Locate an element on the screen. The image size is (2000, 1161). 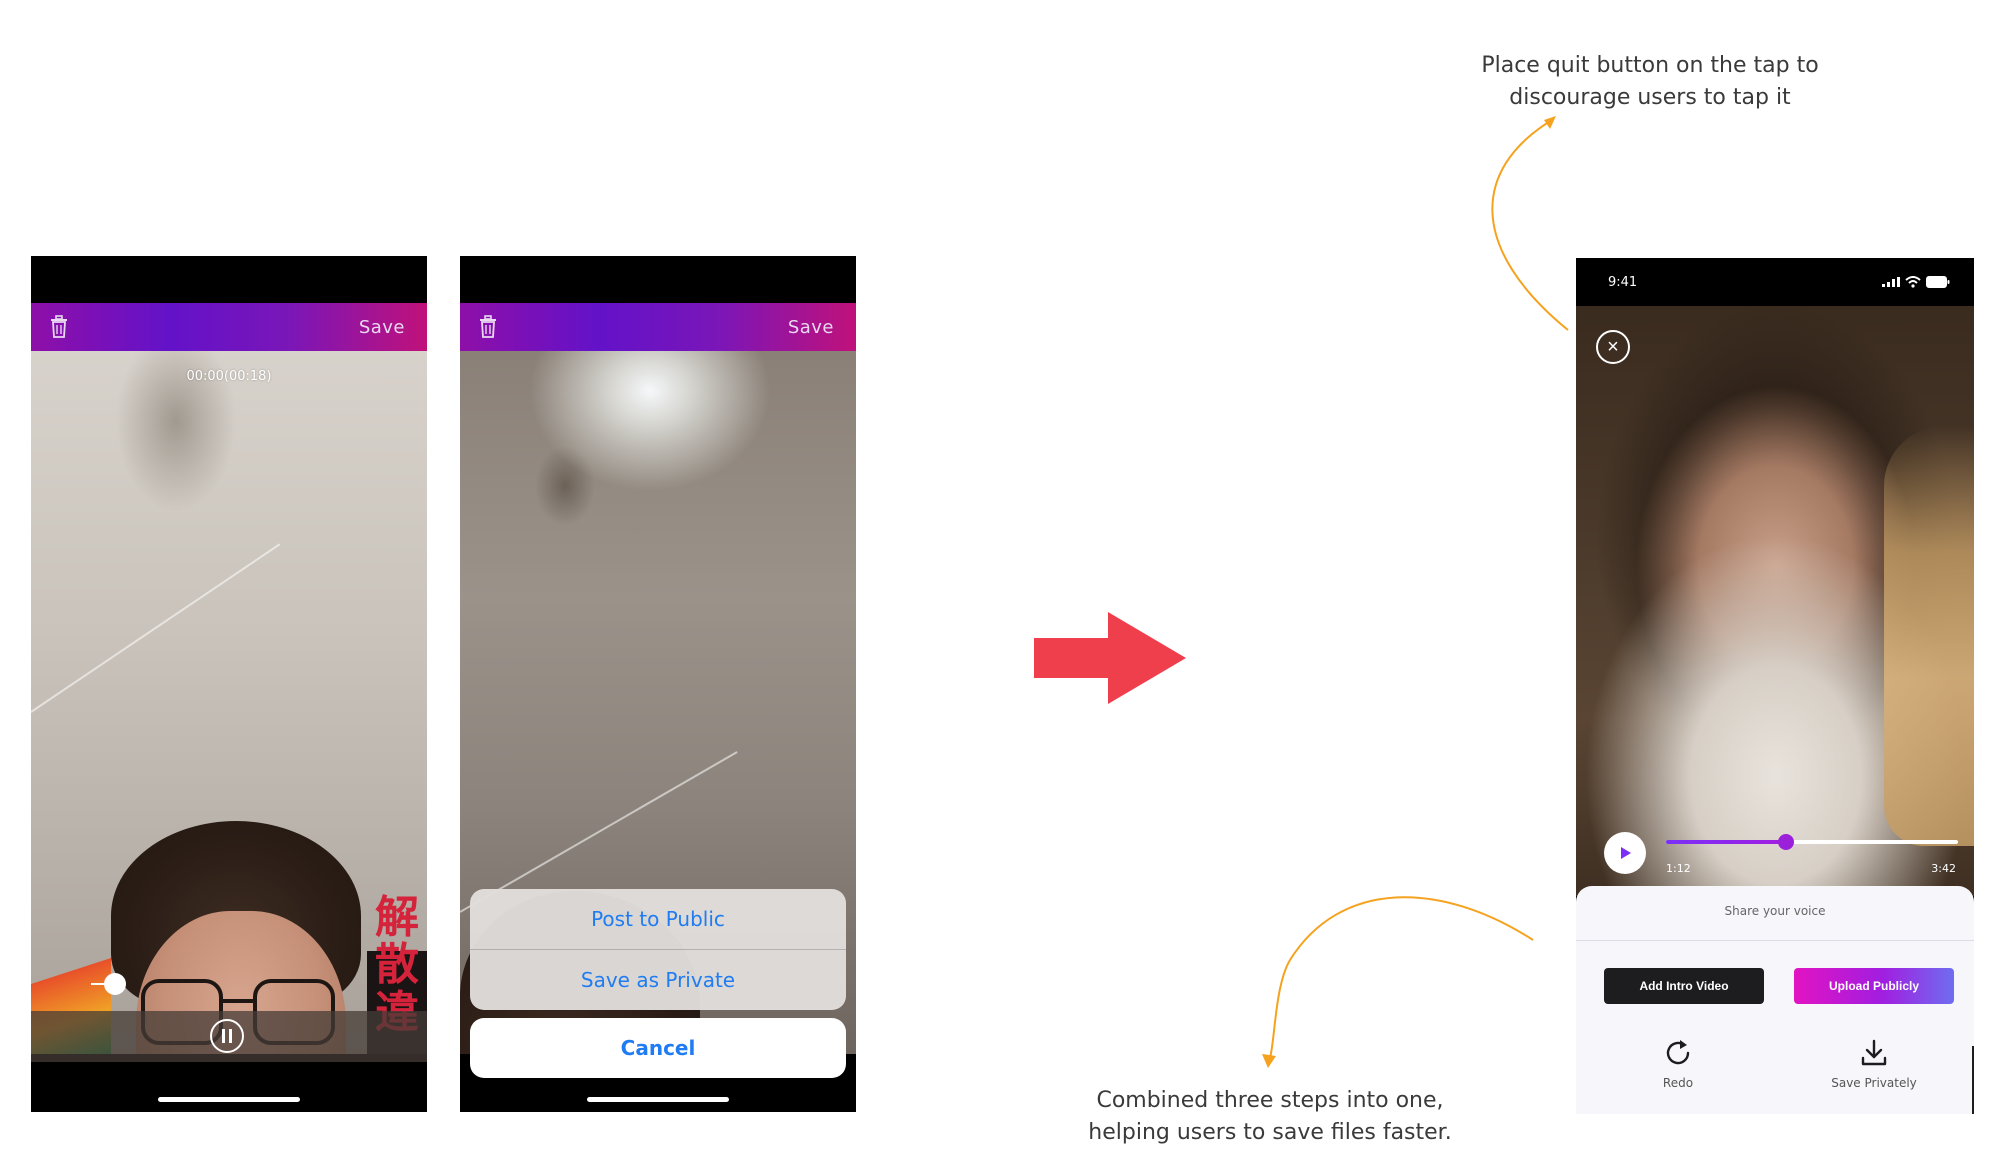
progress-fill is located at coordinates (1726, 842).